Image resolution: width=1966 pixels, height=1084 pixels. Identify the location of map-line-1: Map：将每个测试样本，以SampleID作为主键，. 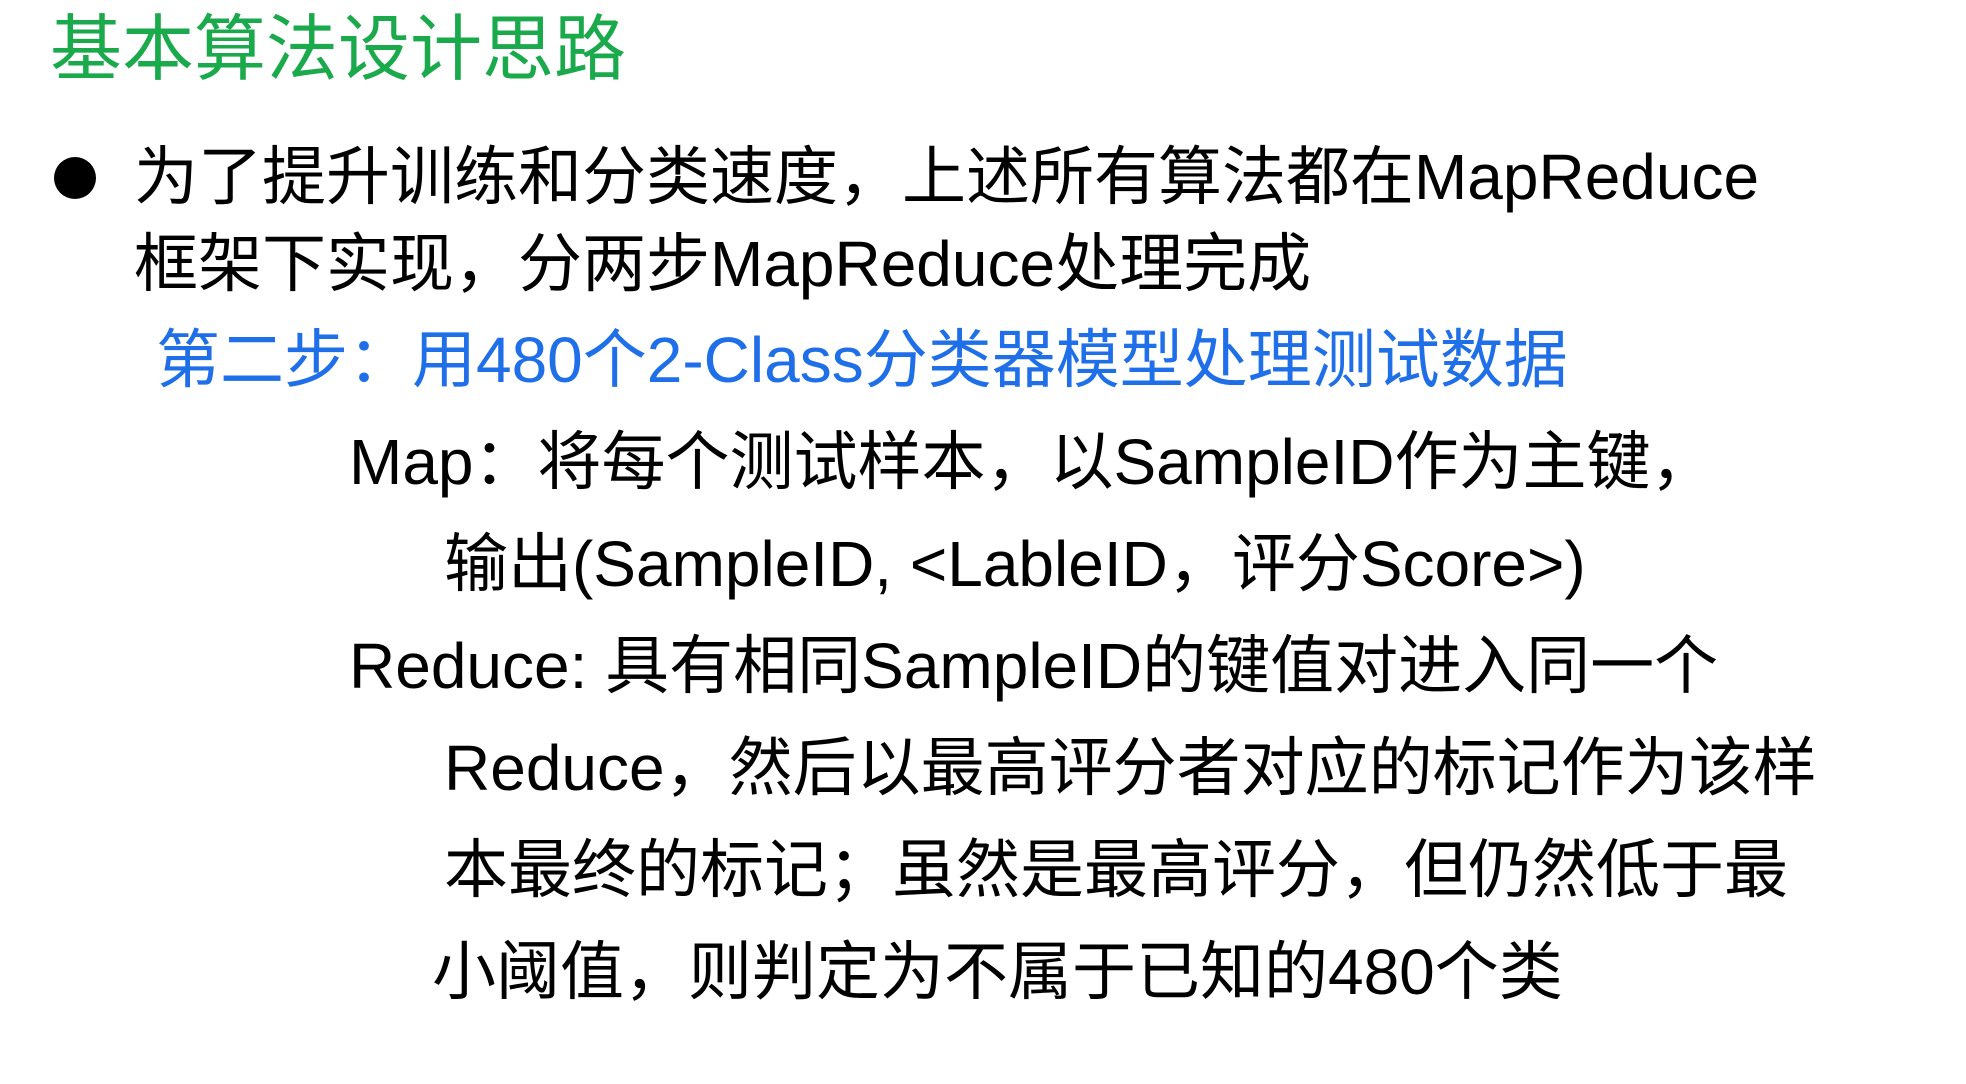
(1032, 462).